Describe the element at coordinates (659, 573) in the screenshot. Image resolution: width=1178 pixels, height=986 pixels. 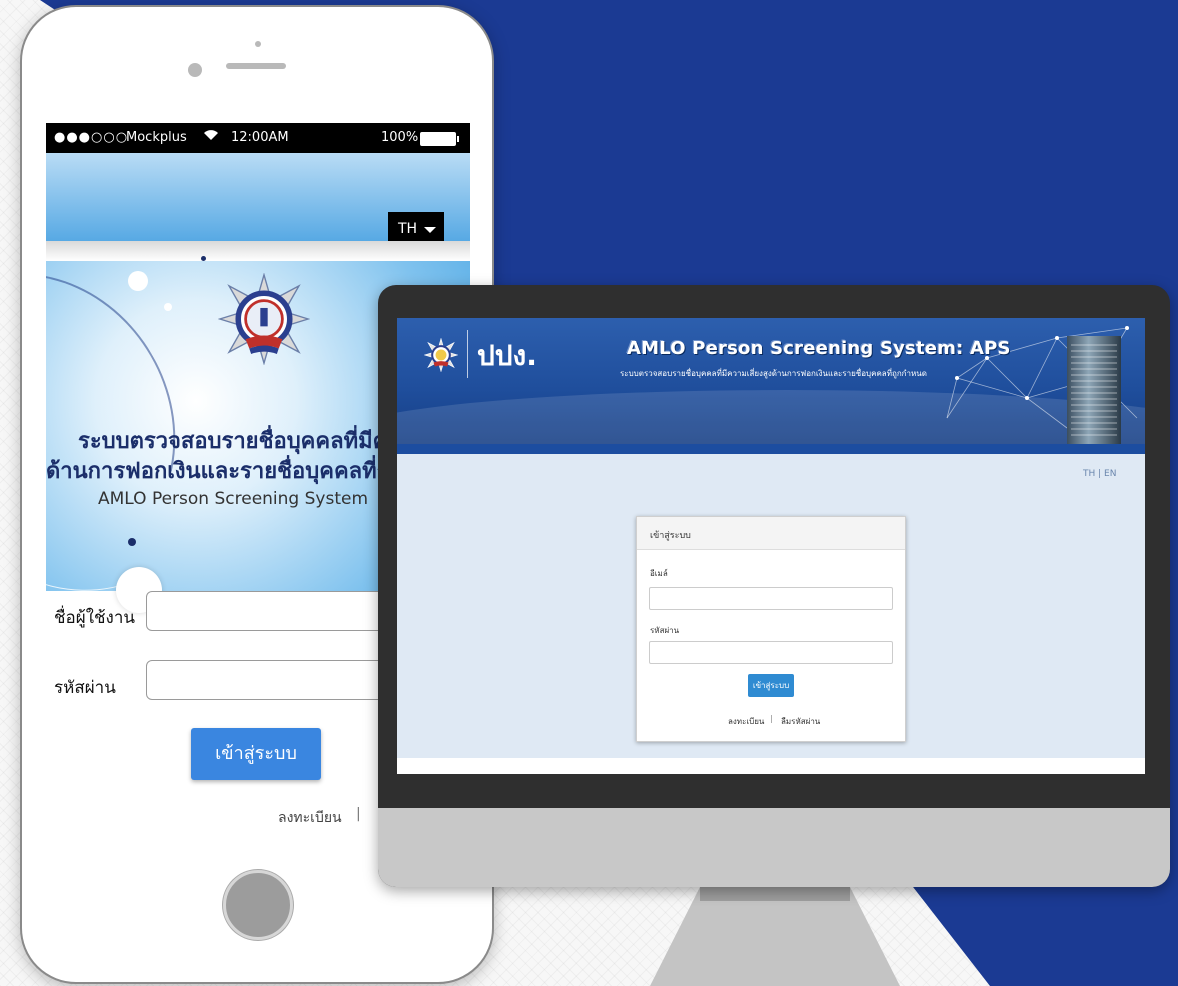
I see `email-label: อีเมล์` at that location.